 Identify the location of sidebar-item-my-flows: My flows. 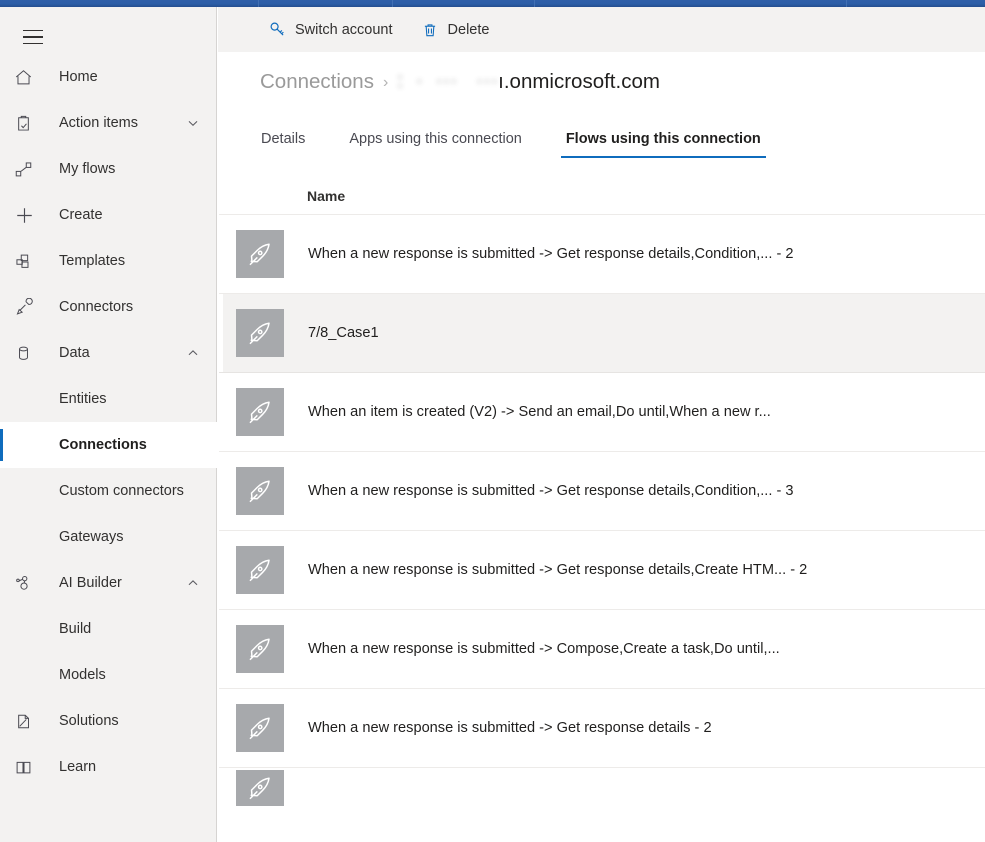
(108, 169).